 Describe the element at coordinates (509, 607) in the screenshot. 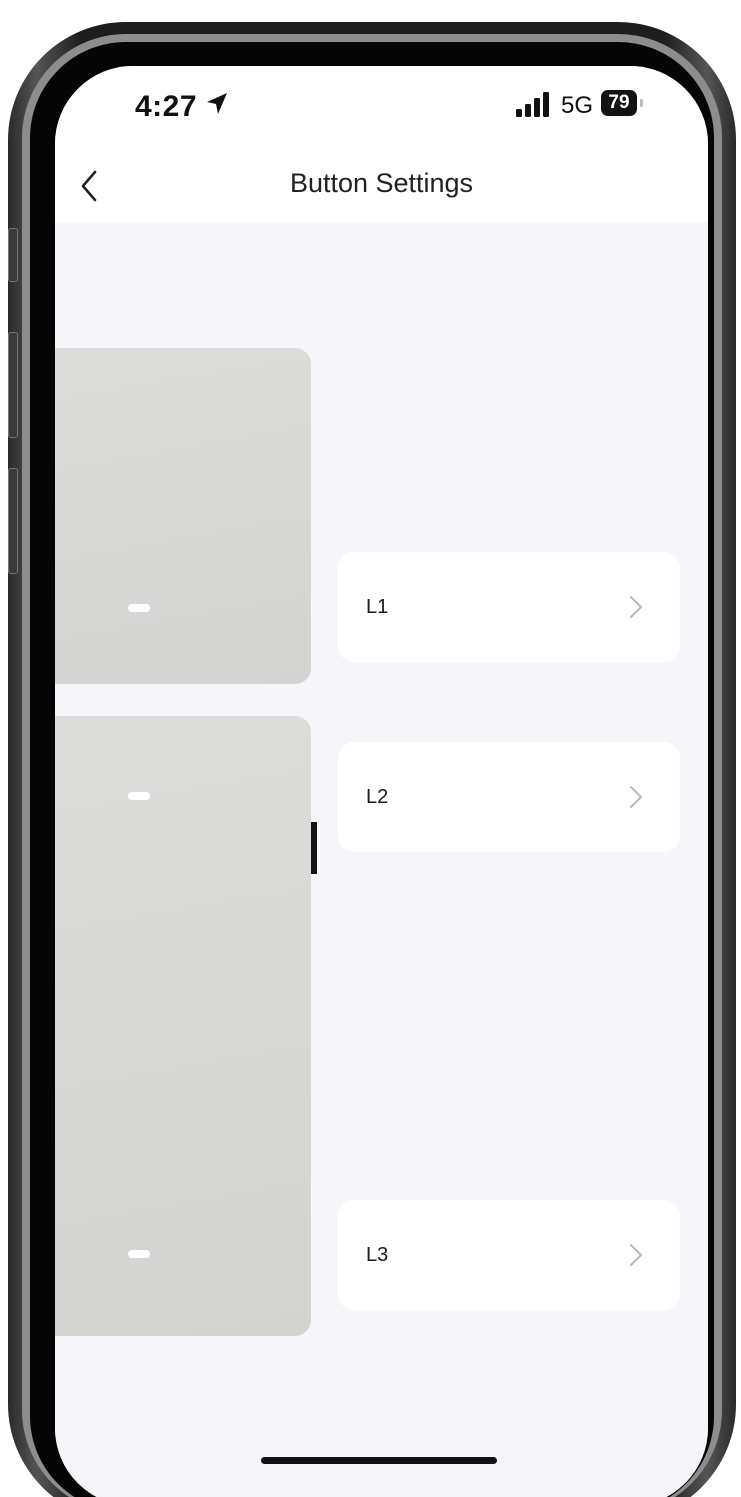

I see `button-item-l1: L1` at that location.